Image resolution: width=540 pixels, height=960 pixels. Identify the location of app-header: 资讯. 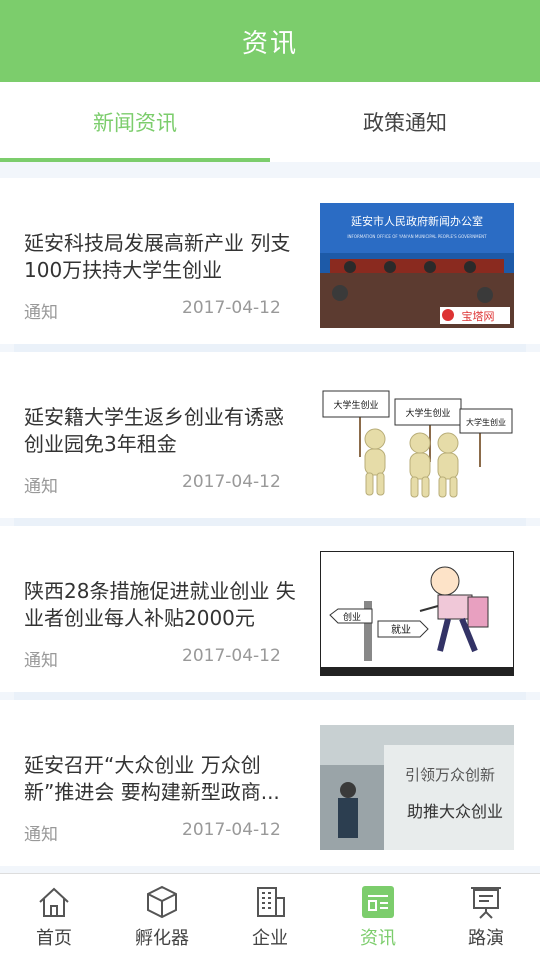
(270, 41).